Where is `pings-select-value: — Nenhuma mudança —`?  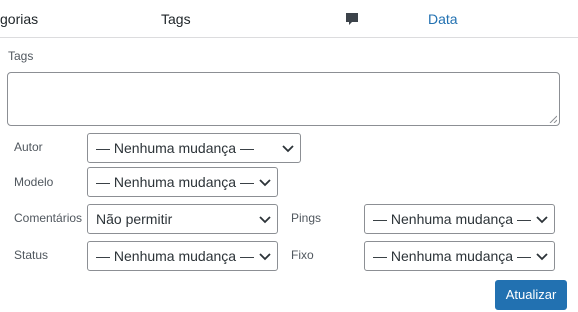
pings-select-value: — Nenhuma mudança — is located at coordinates (452, 219).